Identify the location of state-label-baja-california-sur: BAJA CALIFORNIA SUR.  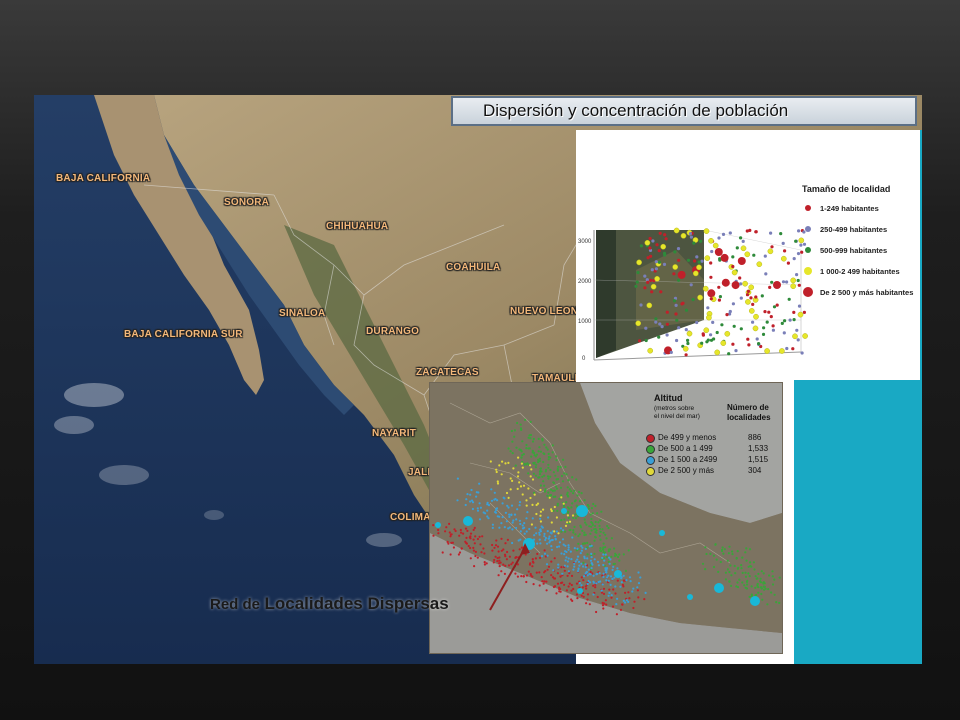
(183, 334).